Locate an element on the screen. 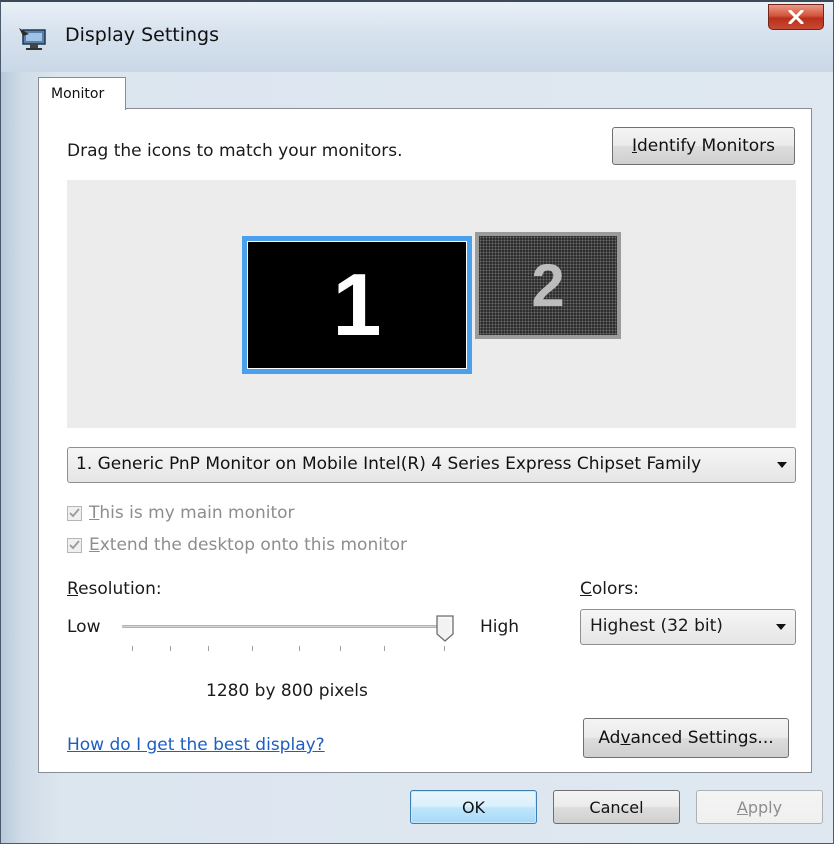 The image size is (834, 844). colors-dropdown: Highest (32 bit) is located at coordinates (688, 627).